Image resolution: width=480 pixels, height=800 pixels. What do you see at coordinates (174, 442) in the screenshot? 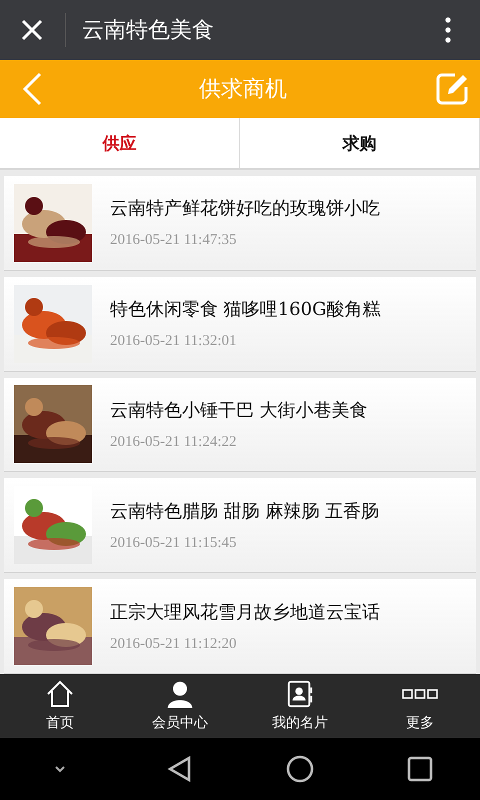
I see `item-date: 2016-05-21 11:24:22` at bounding box center [174, 442].